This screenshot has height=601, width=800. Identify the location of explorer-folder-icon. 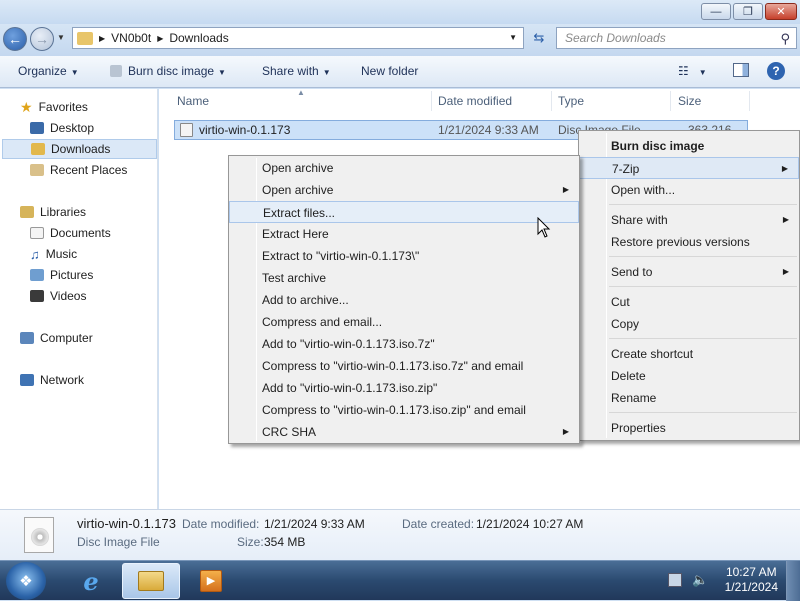
(151, 581).